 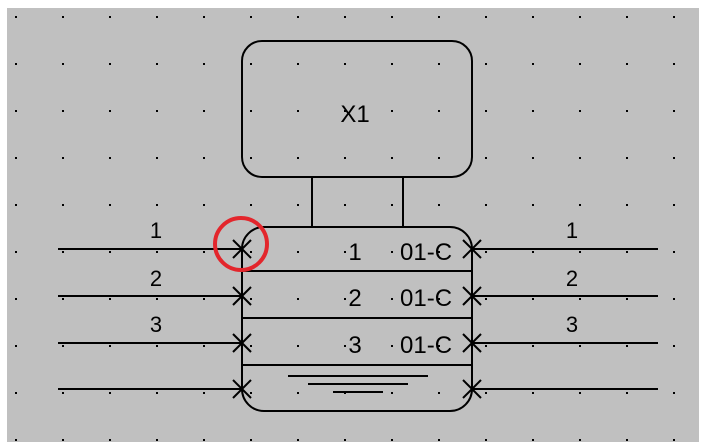 I want to click on row-number: 2, so click(x=354, y=298).